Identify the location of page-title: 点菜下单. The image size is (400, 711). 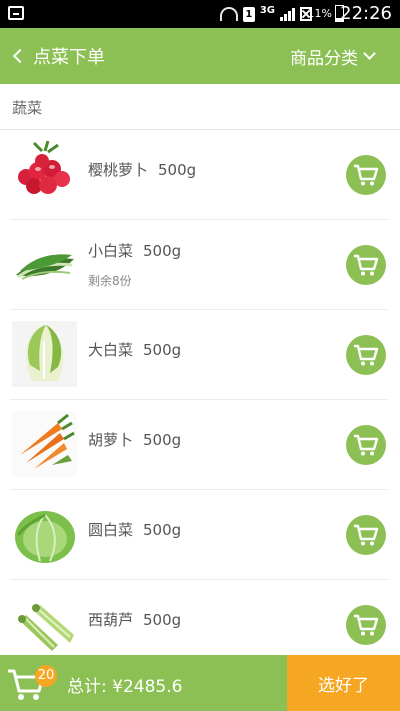
(69, 57).